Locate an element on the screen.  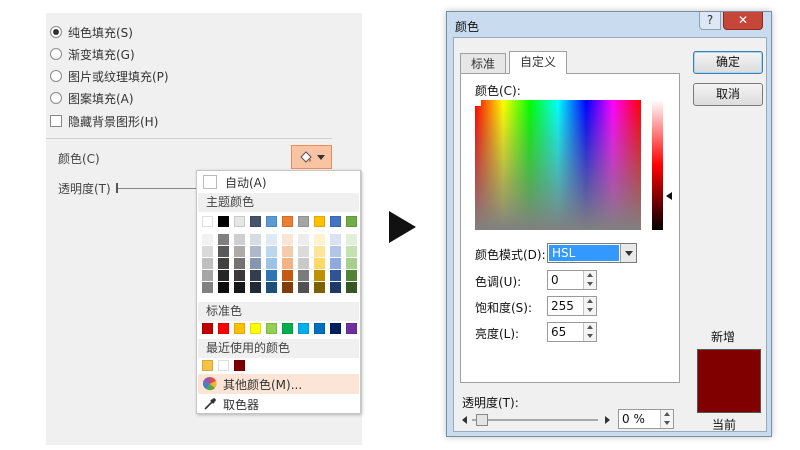
ok-button: 确定 is located at coordinates (728, 62).